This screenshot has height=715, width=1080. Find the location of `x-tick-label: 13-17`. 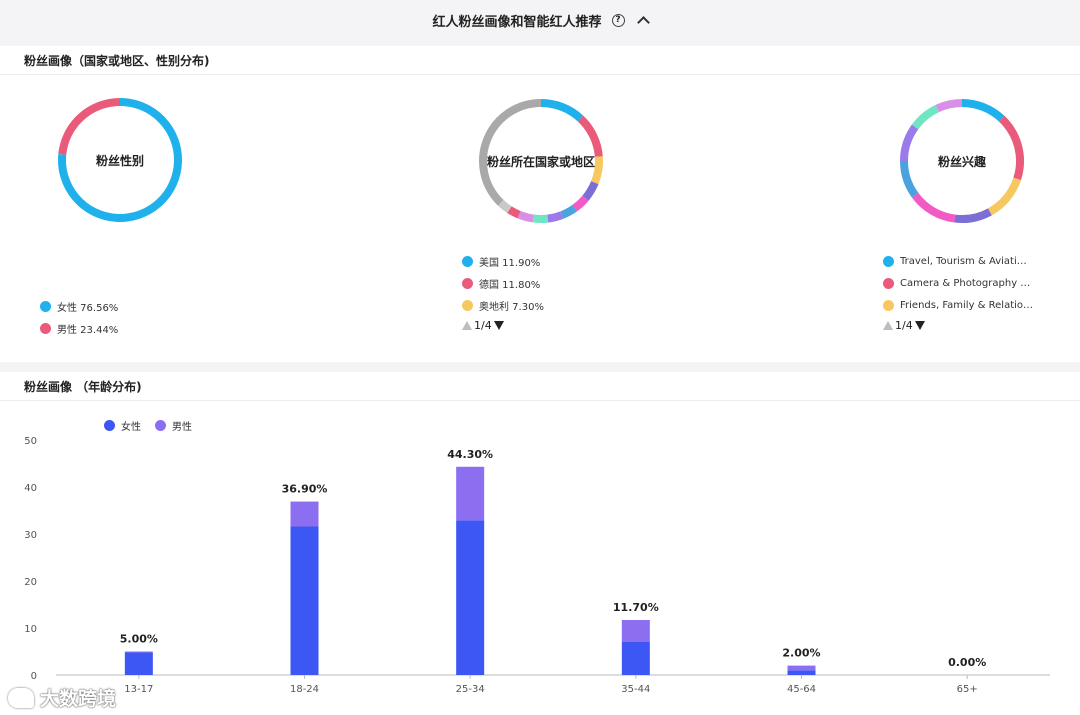

x-tick-label: 13-17 is located at coordinates (138, 689).